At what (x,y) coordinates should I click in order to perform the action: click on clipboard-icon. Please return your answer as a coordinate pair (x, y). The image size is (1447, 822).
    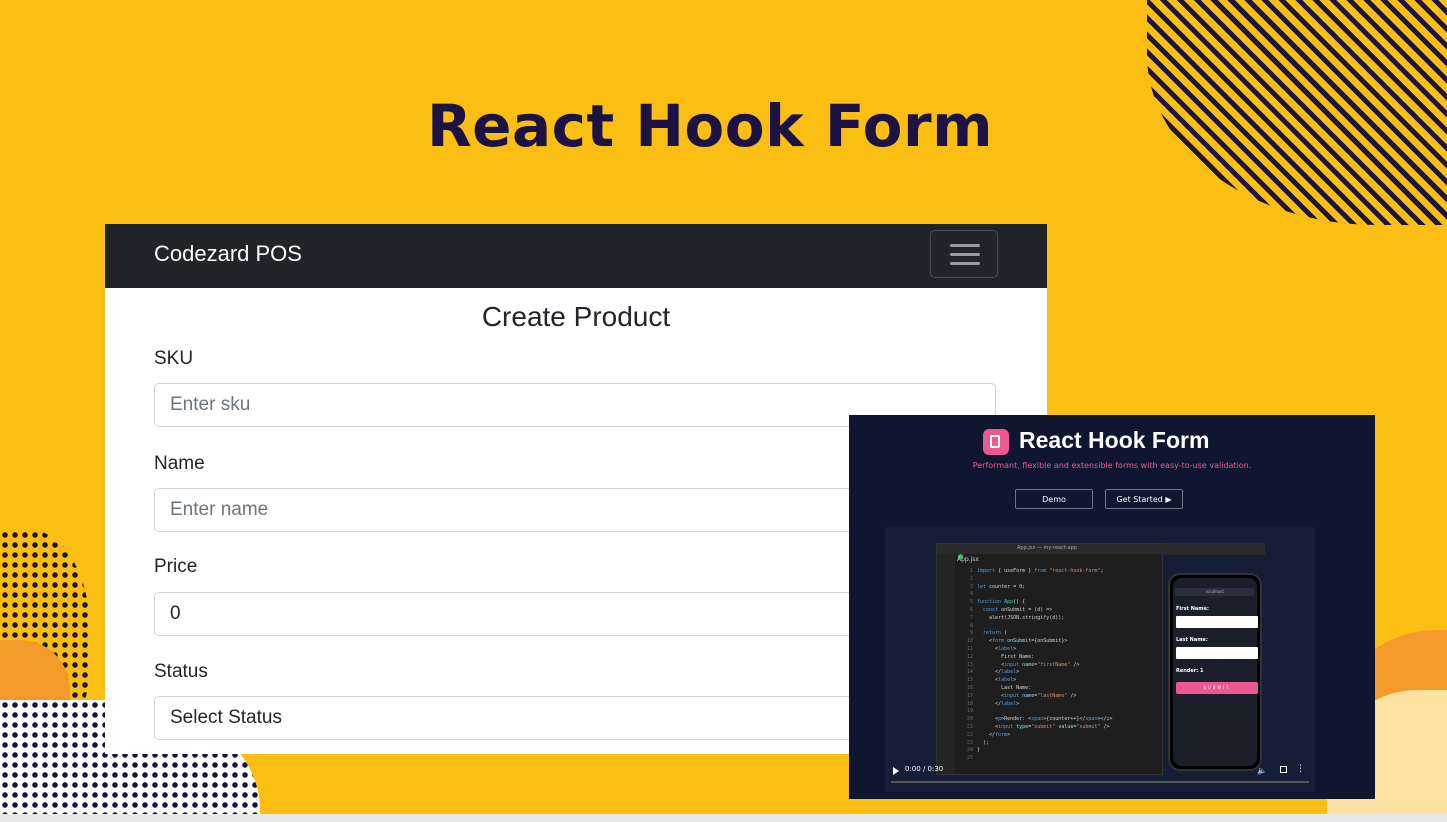
    Looking at the image, I should click on (996, 442).